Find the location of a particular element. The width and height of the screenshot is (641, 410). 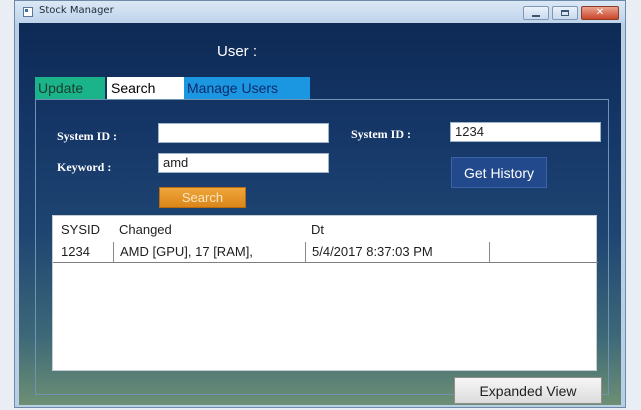

close-icon: ✕ is located at coordinates (600, 12).